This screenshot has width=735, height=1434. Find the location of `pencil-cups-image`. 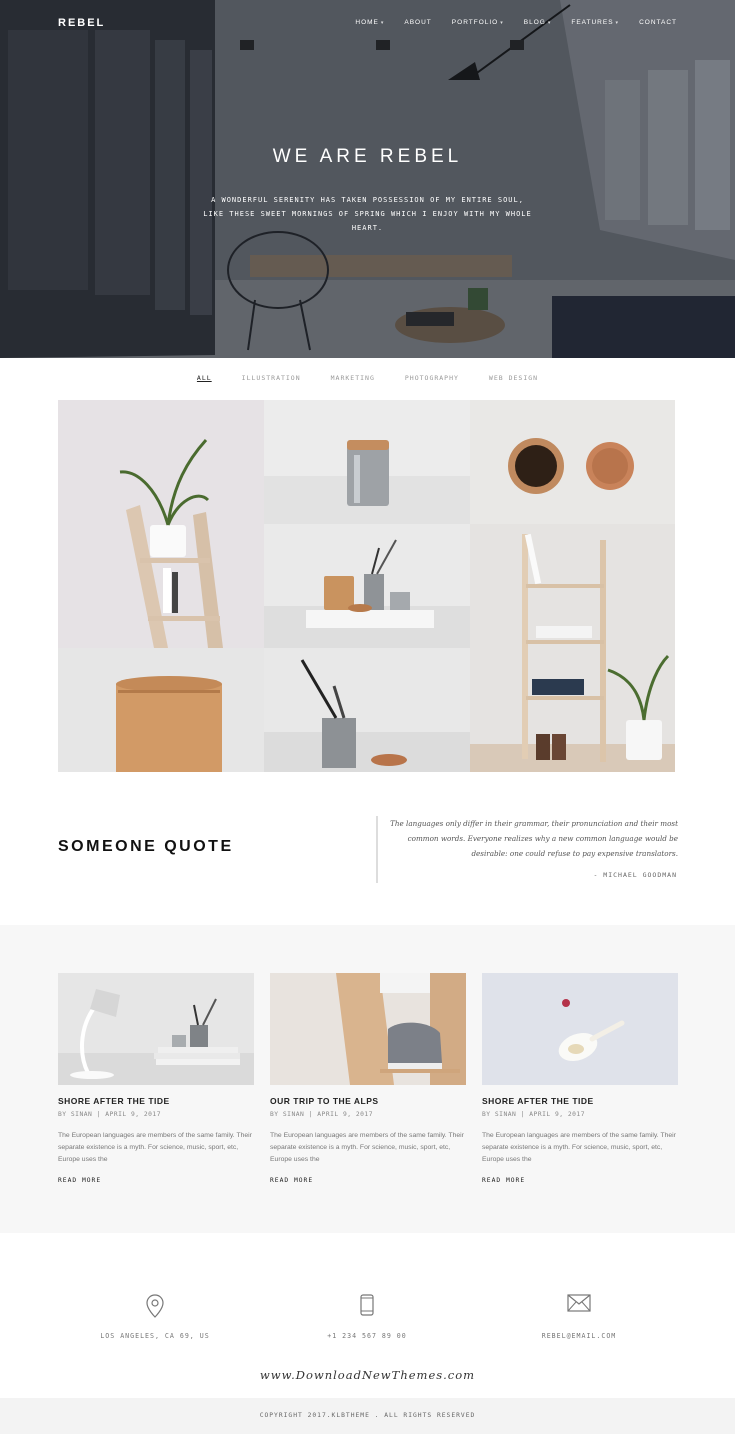

pencil-cups-image is located at coordinates (367, 586).